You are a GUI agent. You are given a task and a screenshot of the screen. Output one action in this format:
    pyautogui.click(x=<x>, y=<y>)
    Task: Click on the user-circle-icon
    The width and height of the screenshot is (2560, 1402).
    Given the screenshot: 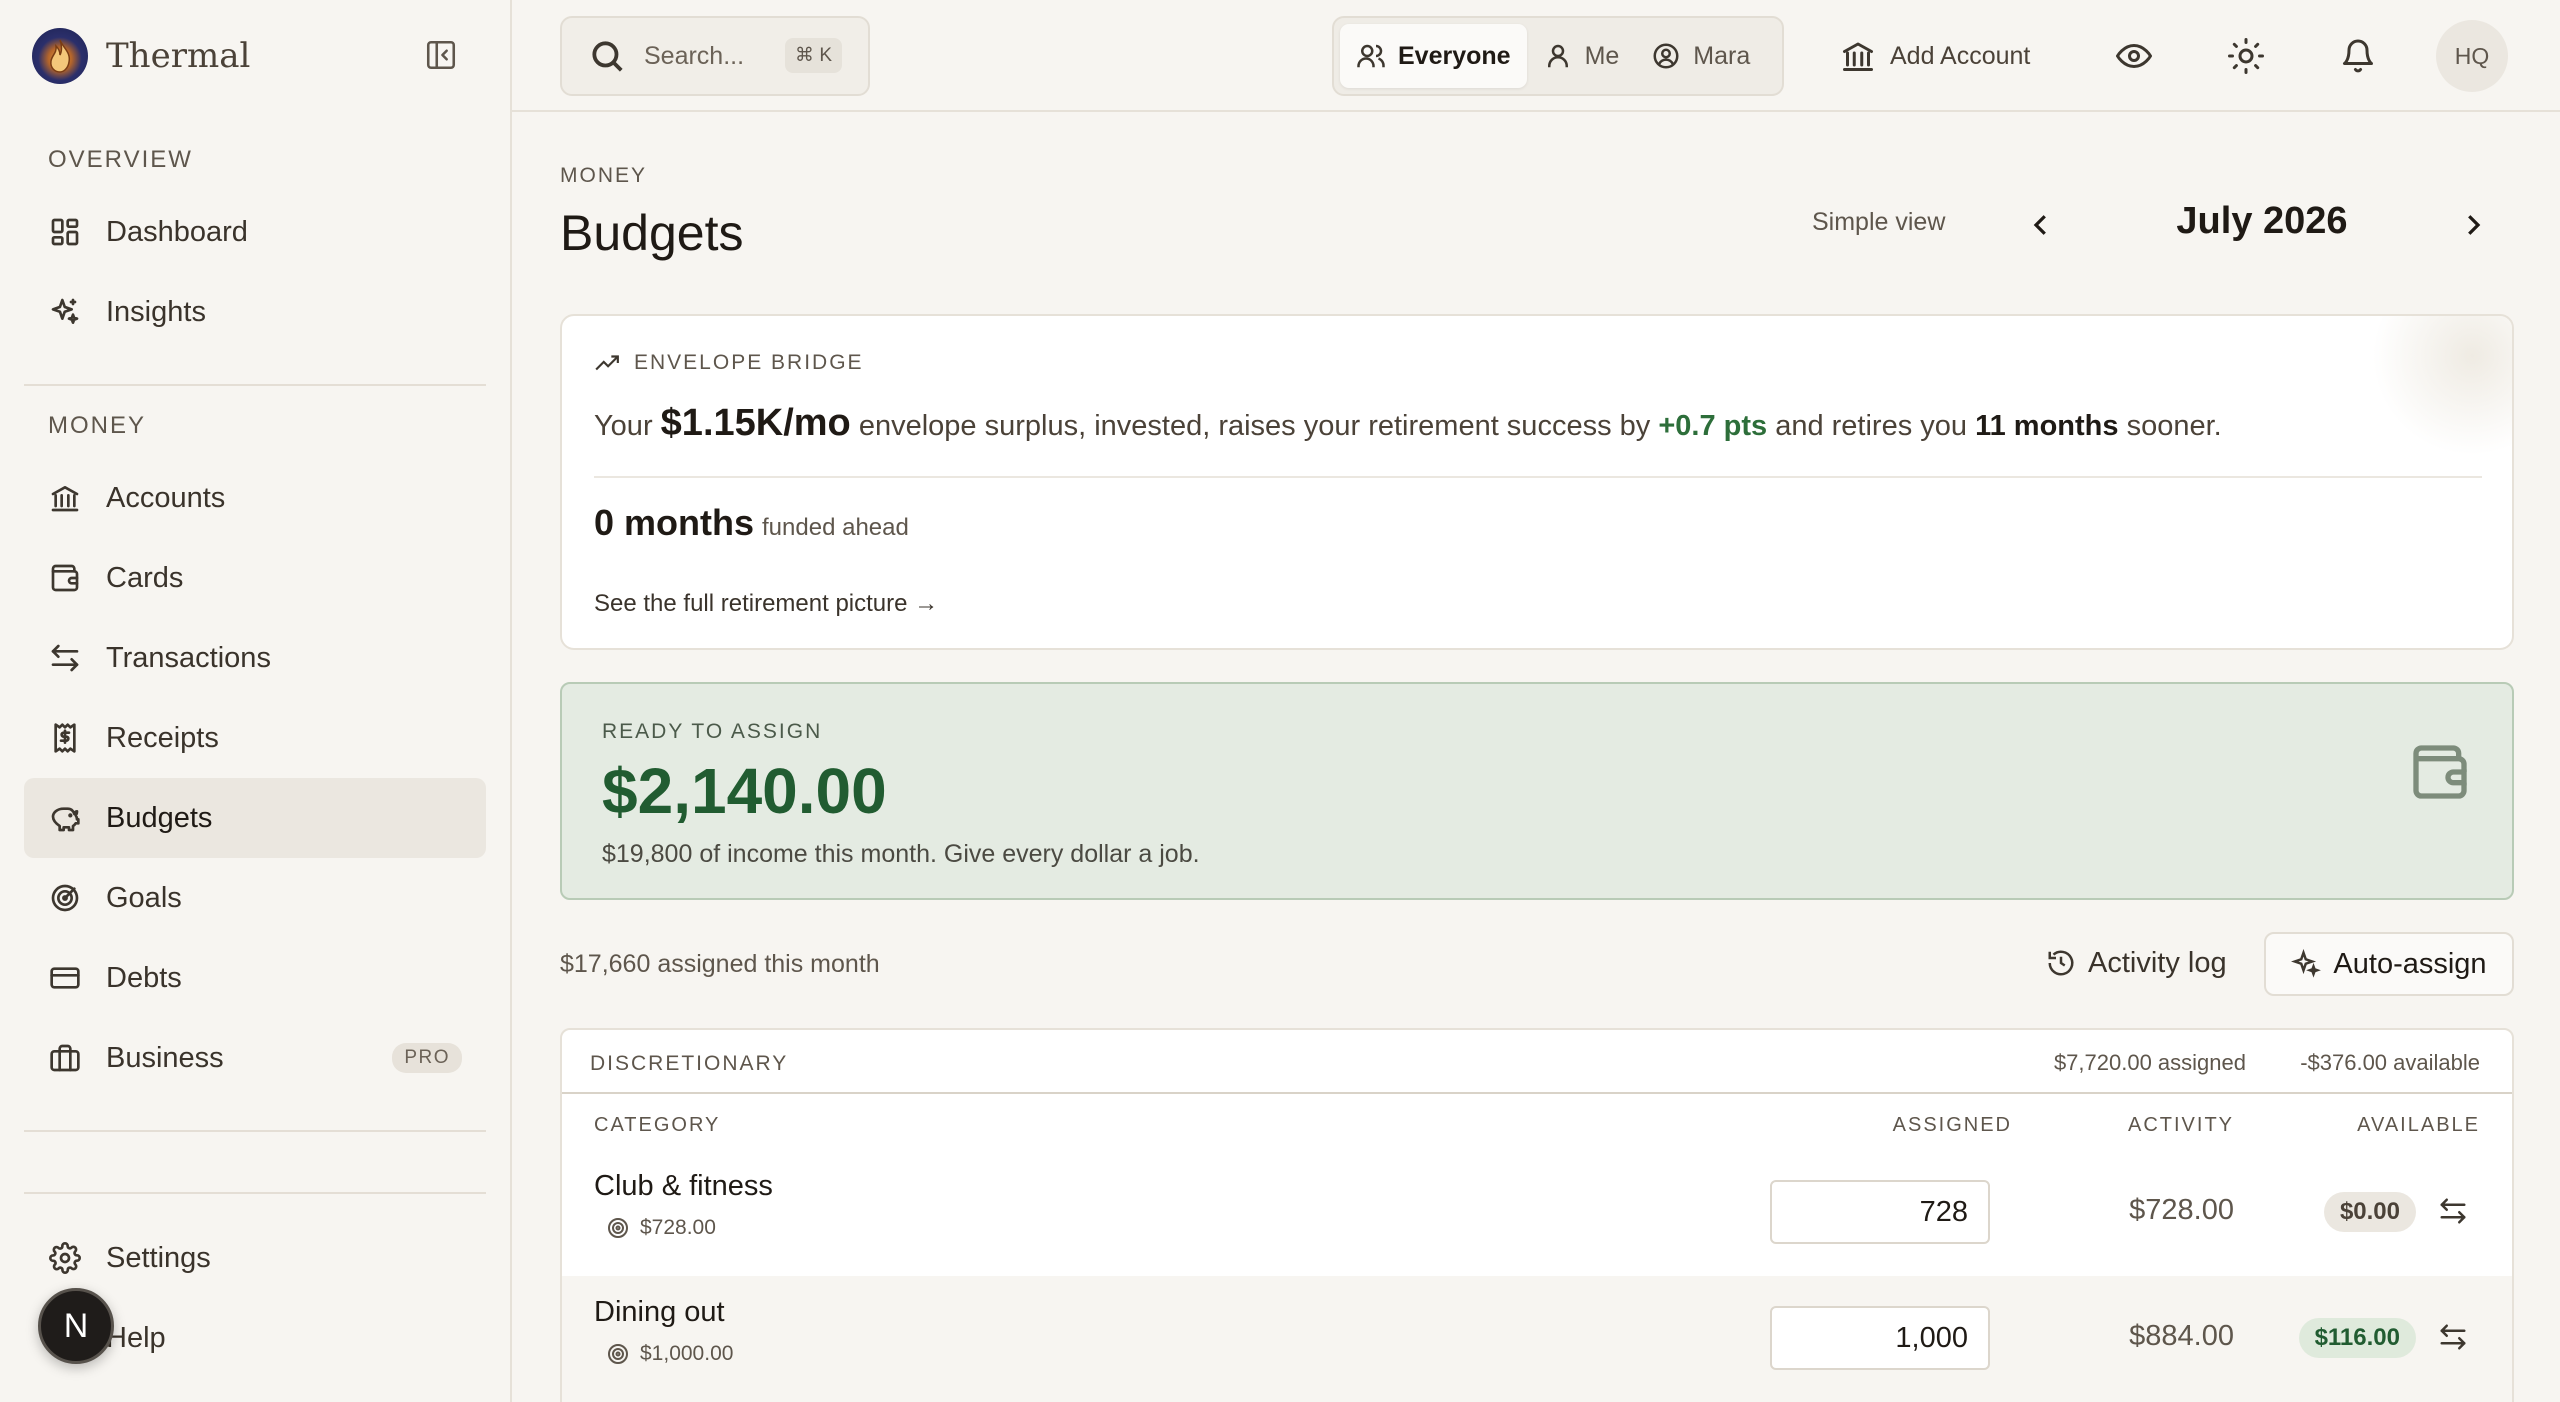 What is the action you would take?
    pyautogui.click(x=1666, y=56)
    